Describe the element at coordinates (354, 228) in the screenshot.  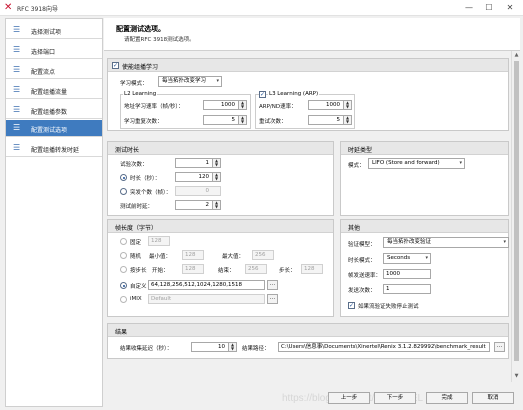
I see `other-title: 其他` at that location.